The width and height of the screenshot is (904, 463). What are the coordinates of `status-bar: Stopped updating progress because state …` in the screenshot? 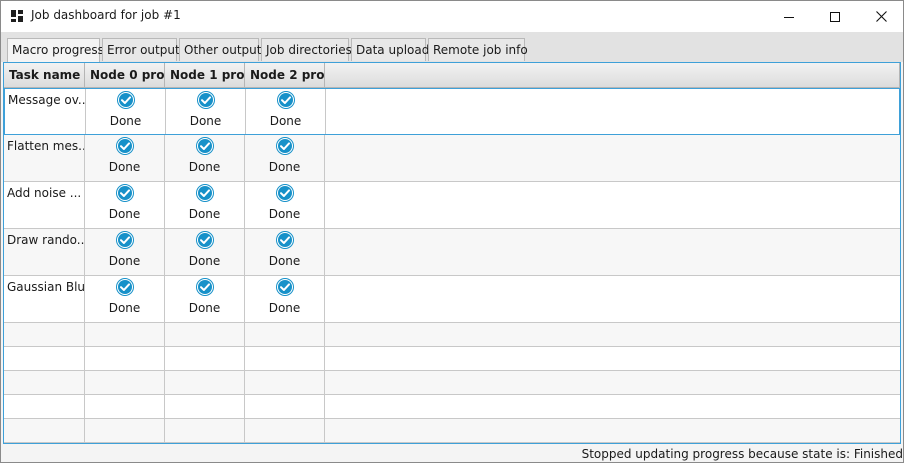 It's located at (452, 453).